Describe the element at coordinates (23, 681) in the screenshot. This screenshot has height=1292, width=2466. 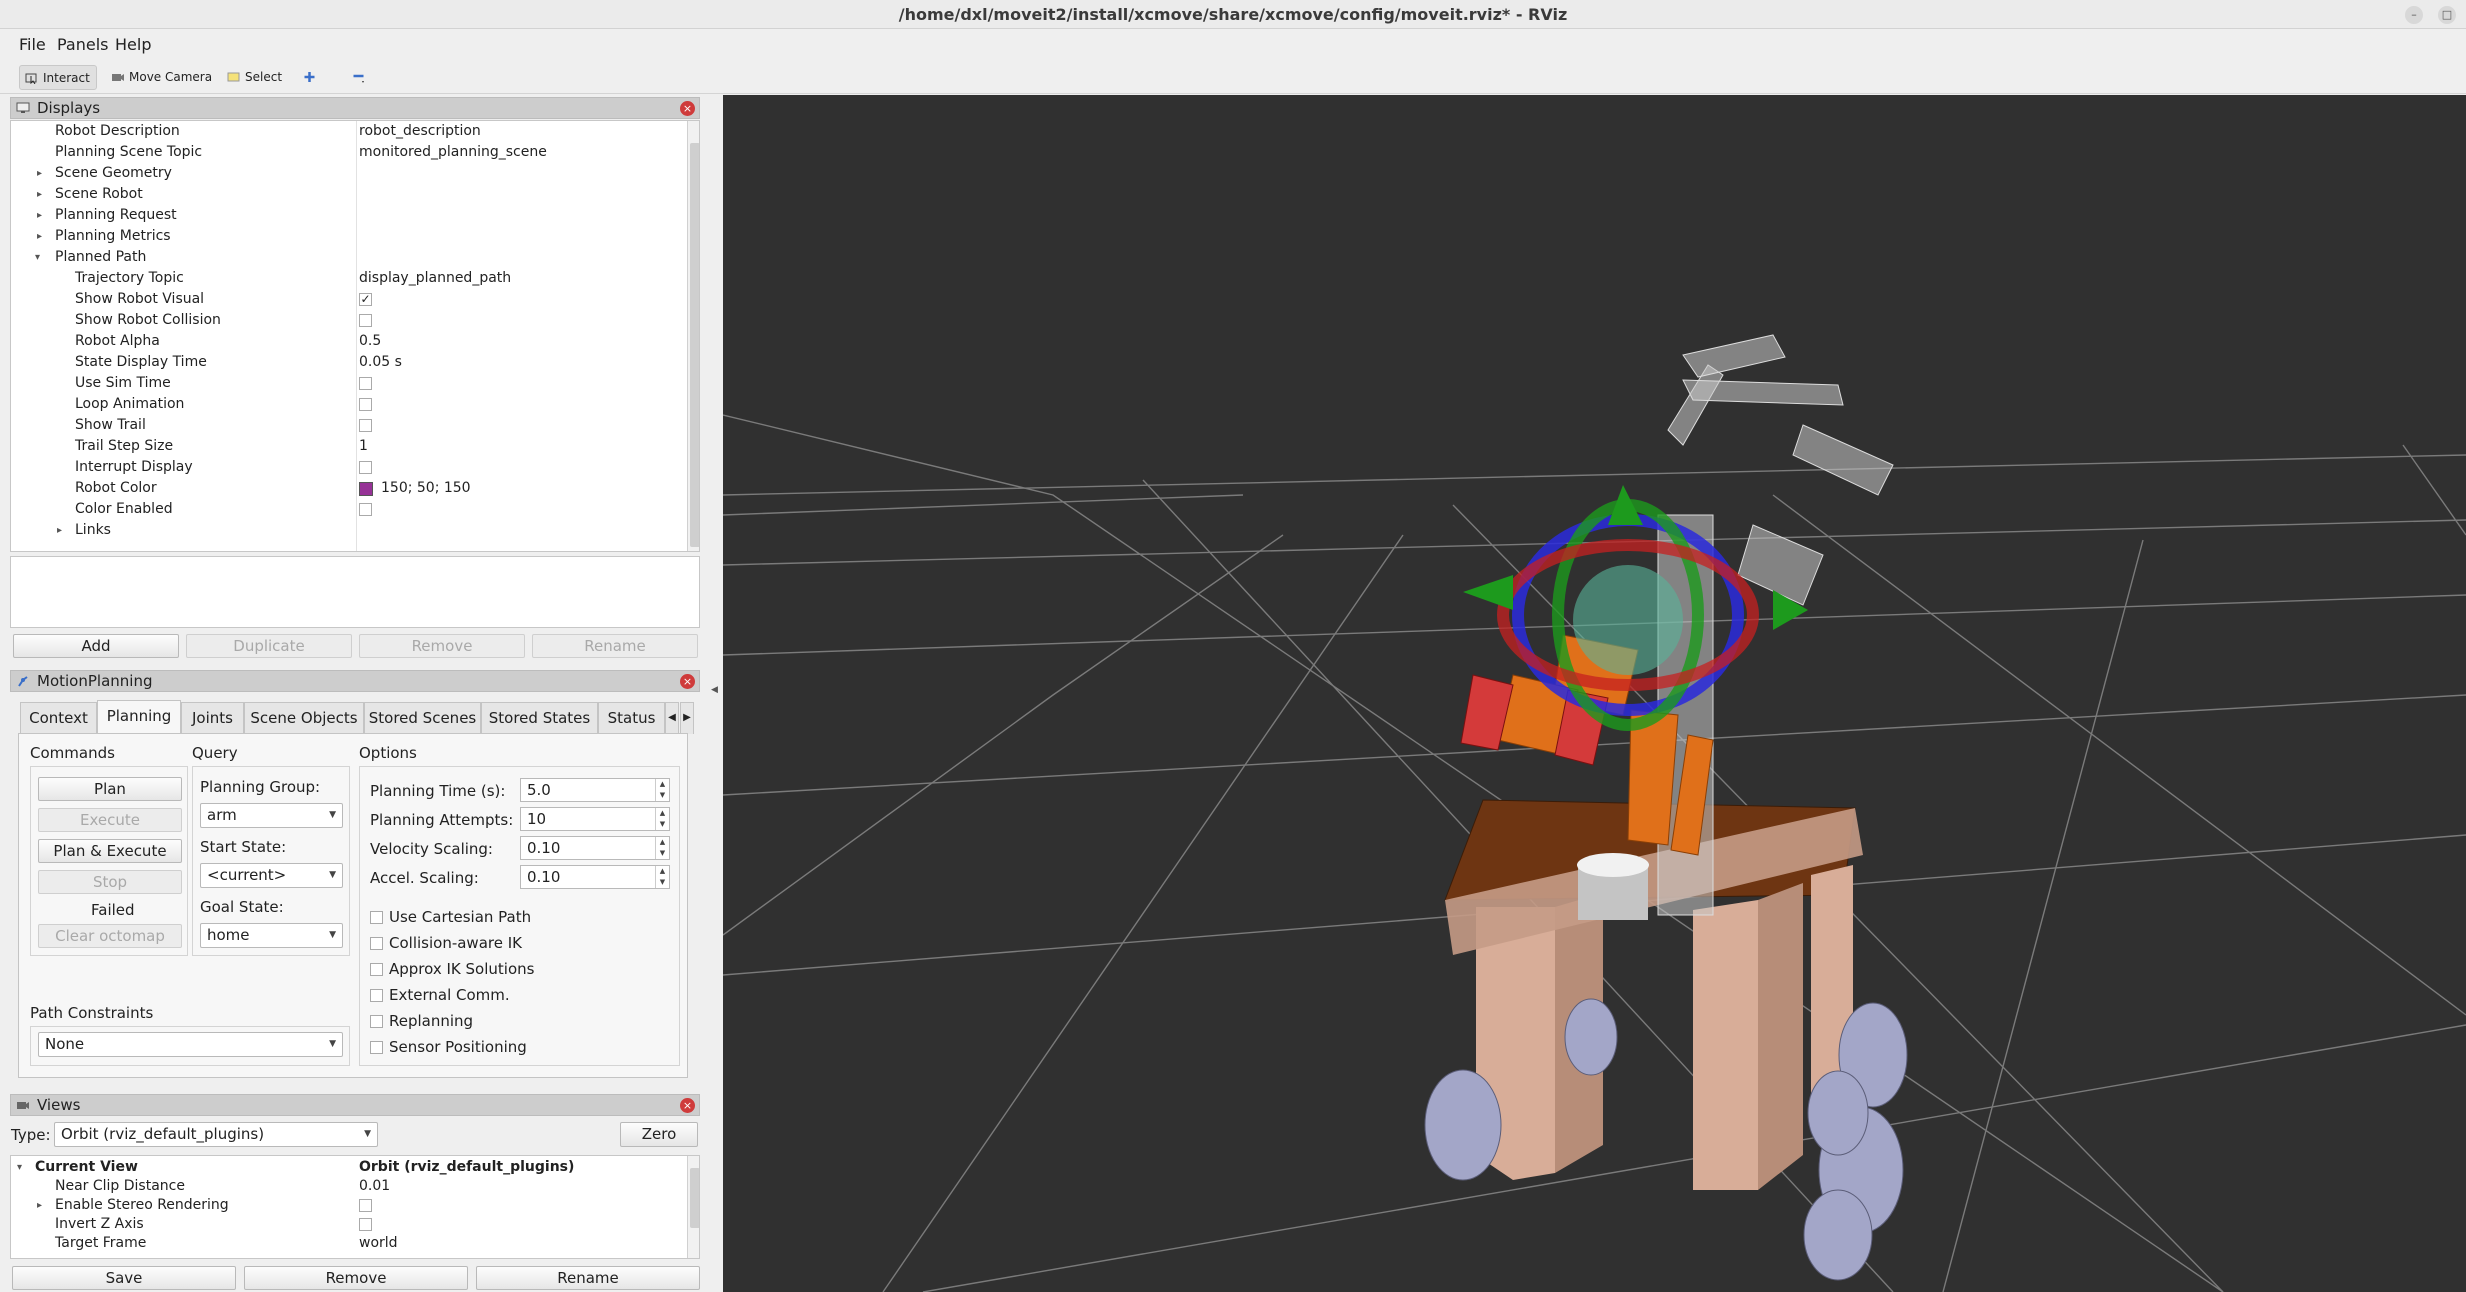
I see `motion-planning-icon` at that location.